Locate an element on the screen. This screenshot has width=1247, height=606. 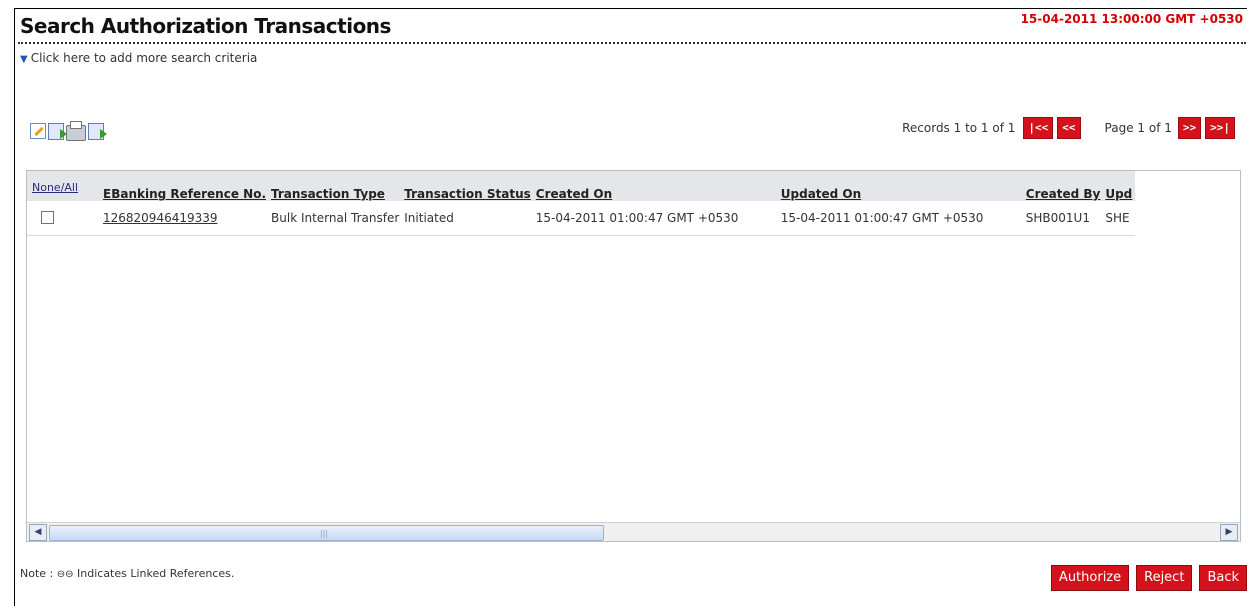
back-button: Back is located at coordinates (1223, 578).